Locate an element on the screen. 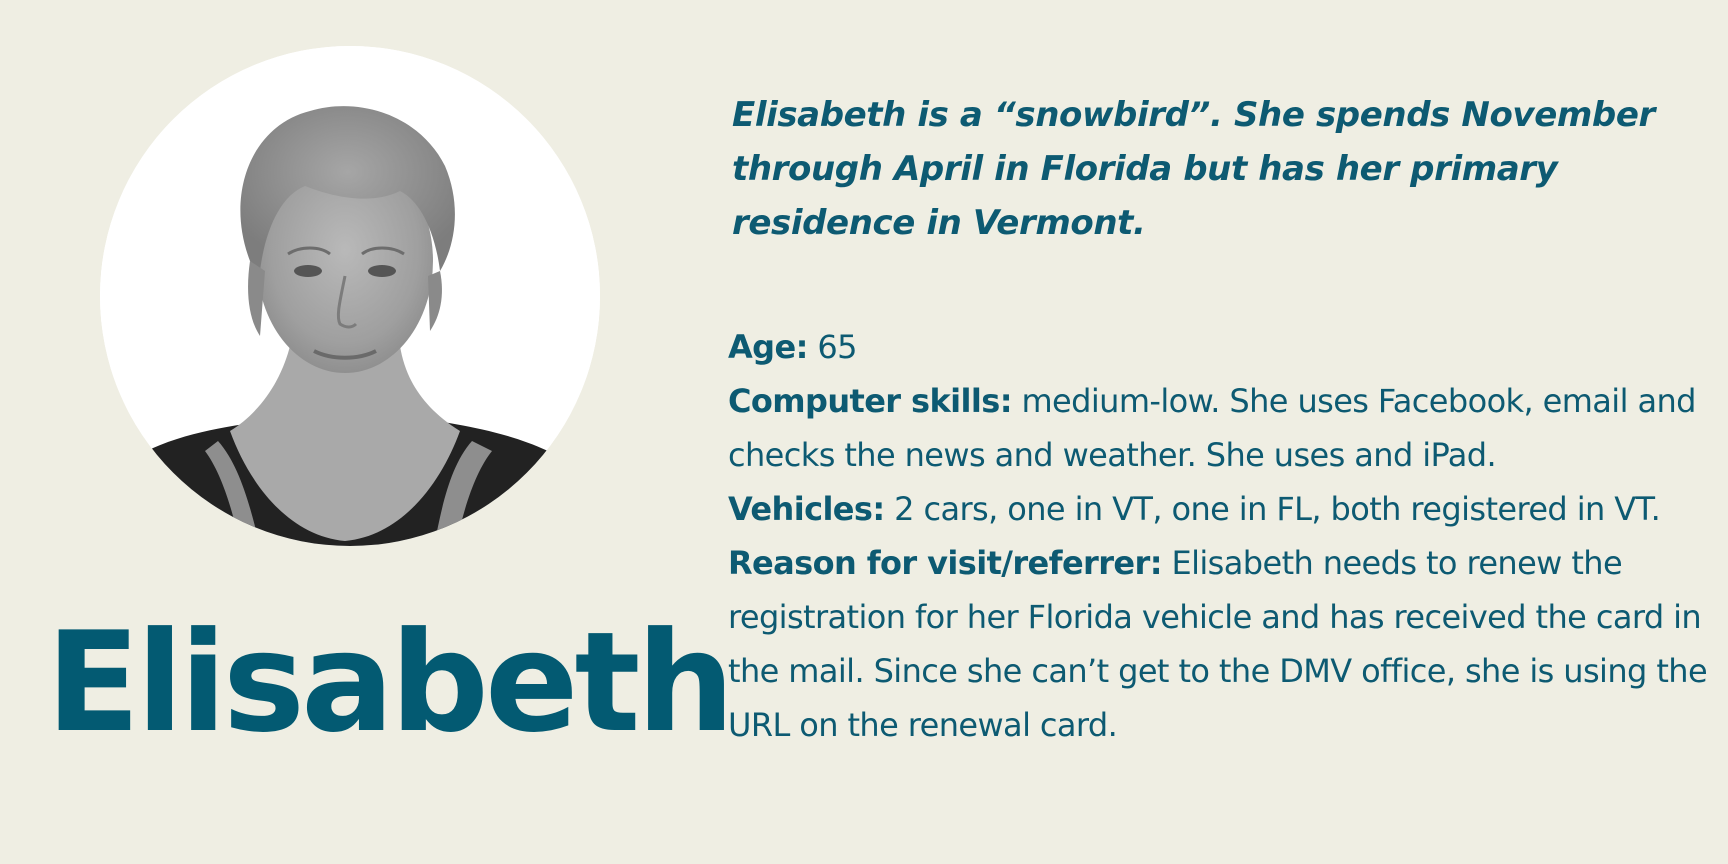 The image size is (1728, 864). detail-value: 65 is located at coordinates (837, 347).